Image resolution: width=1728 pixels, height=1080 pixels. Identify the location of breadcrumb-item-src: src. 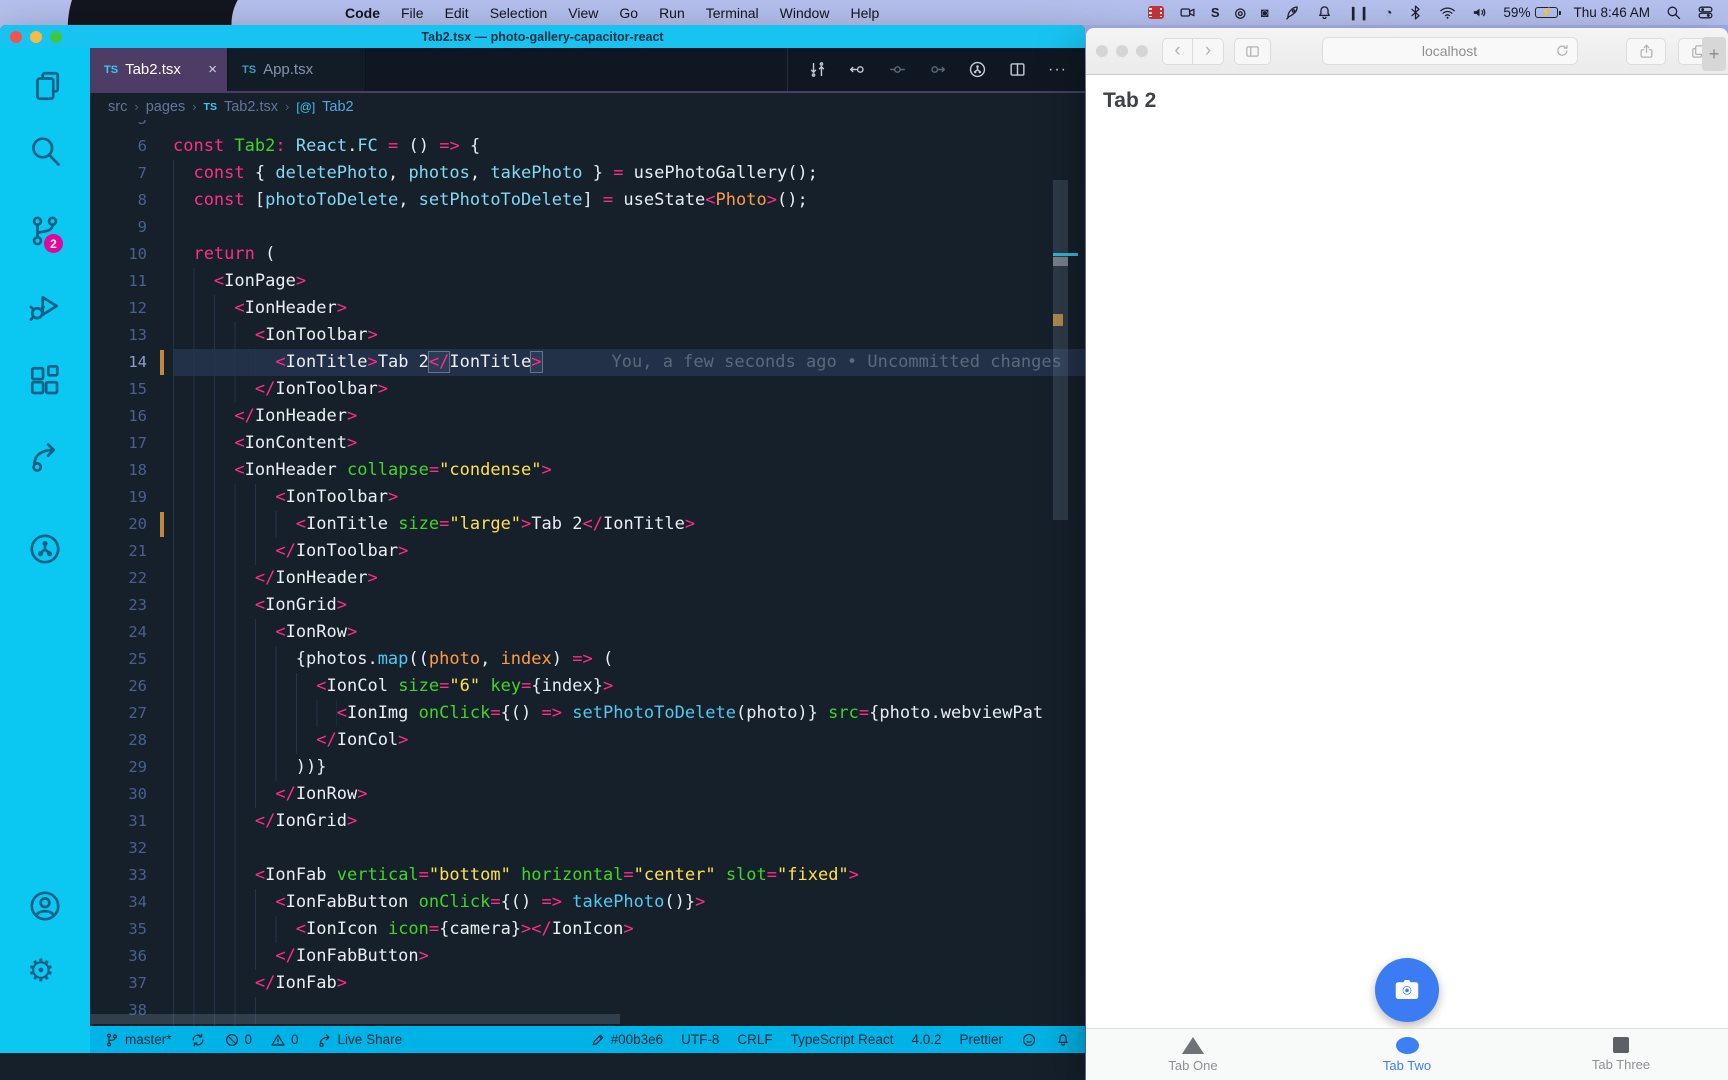
(117, 107).